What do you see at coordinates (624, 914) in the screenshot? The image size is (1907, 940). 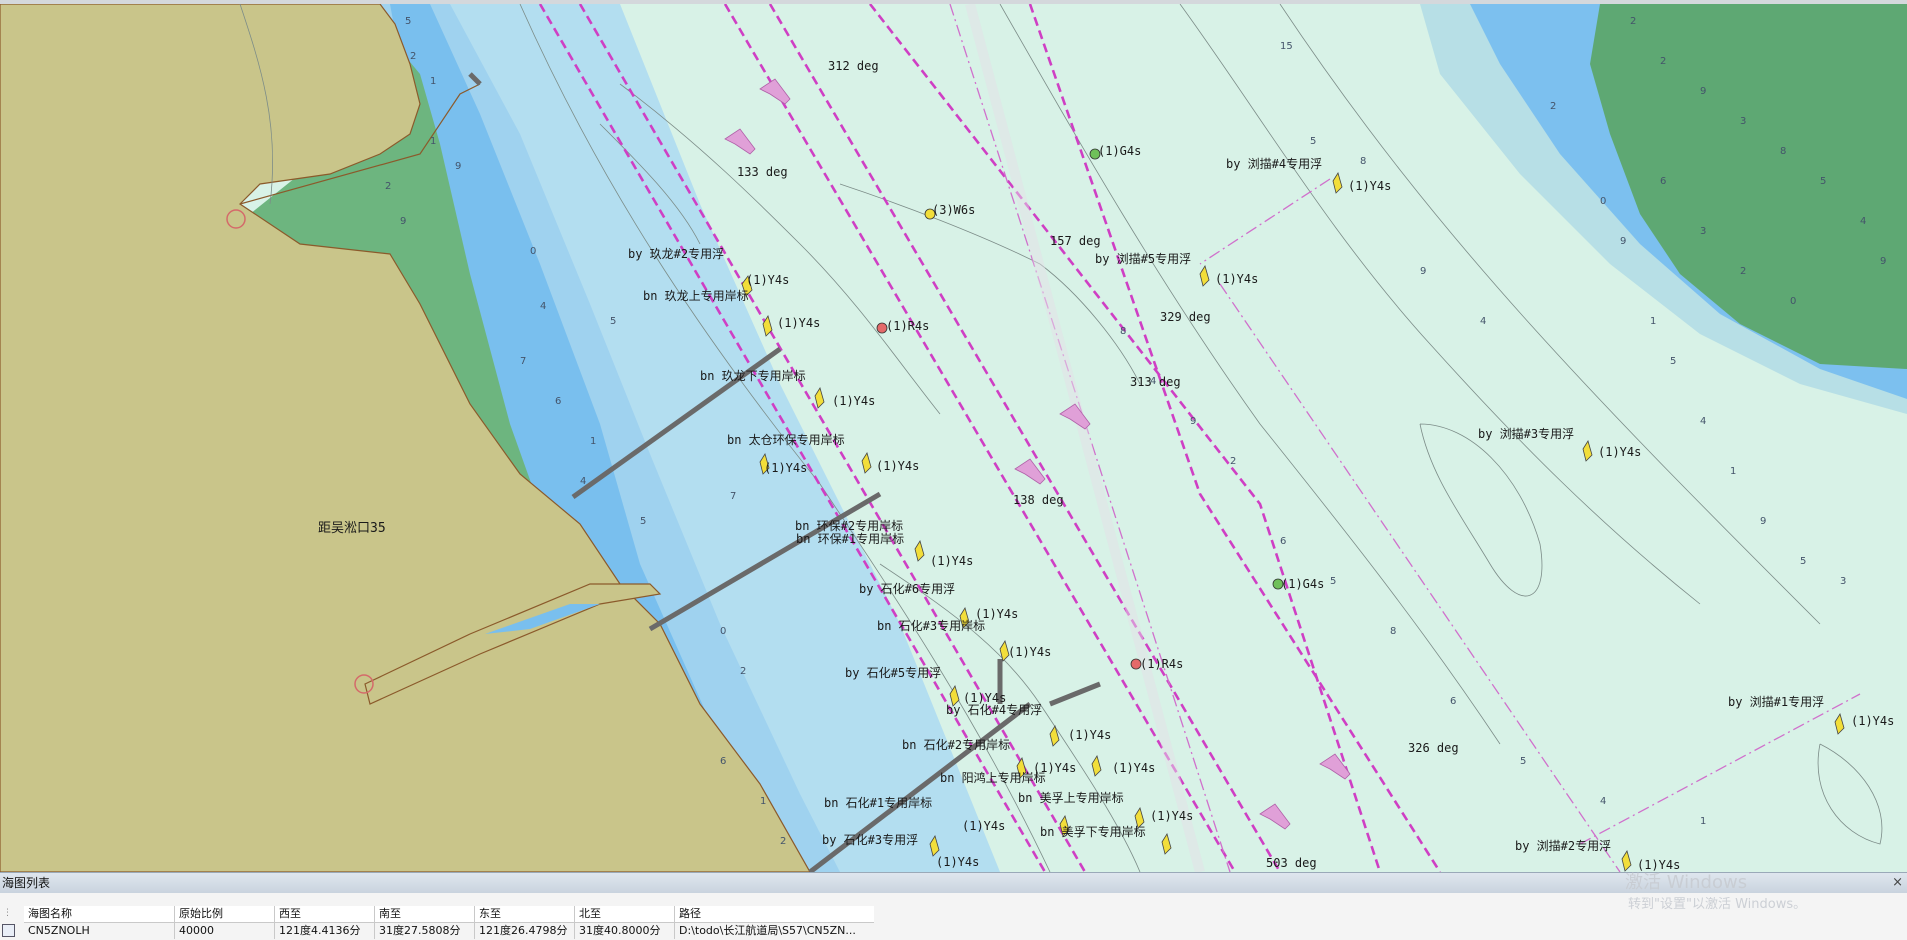 I see `column-header: 北至` at bounding box center [624, 914].